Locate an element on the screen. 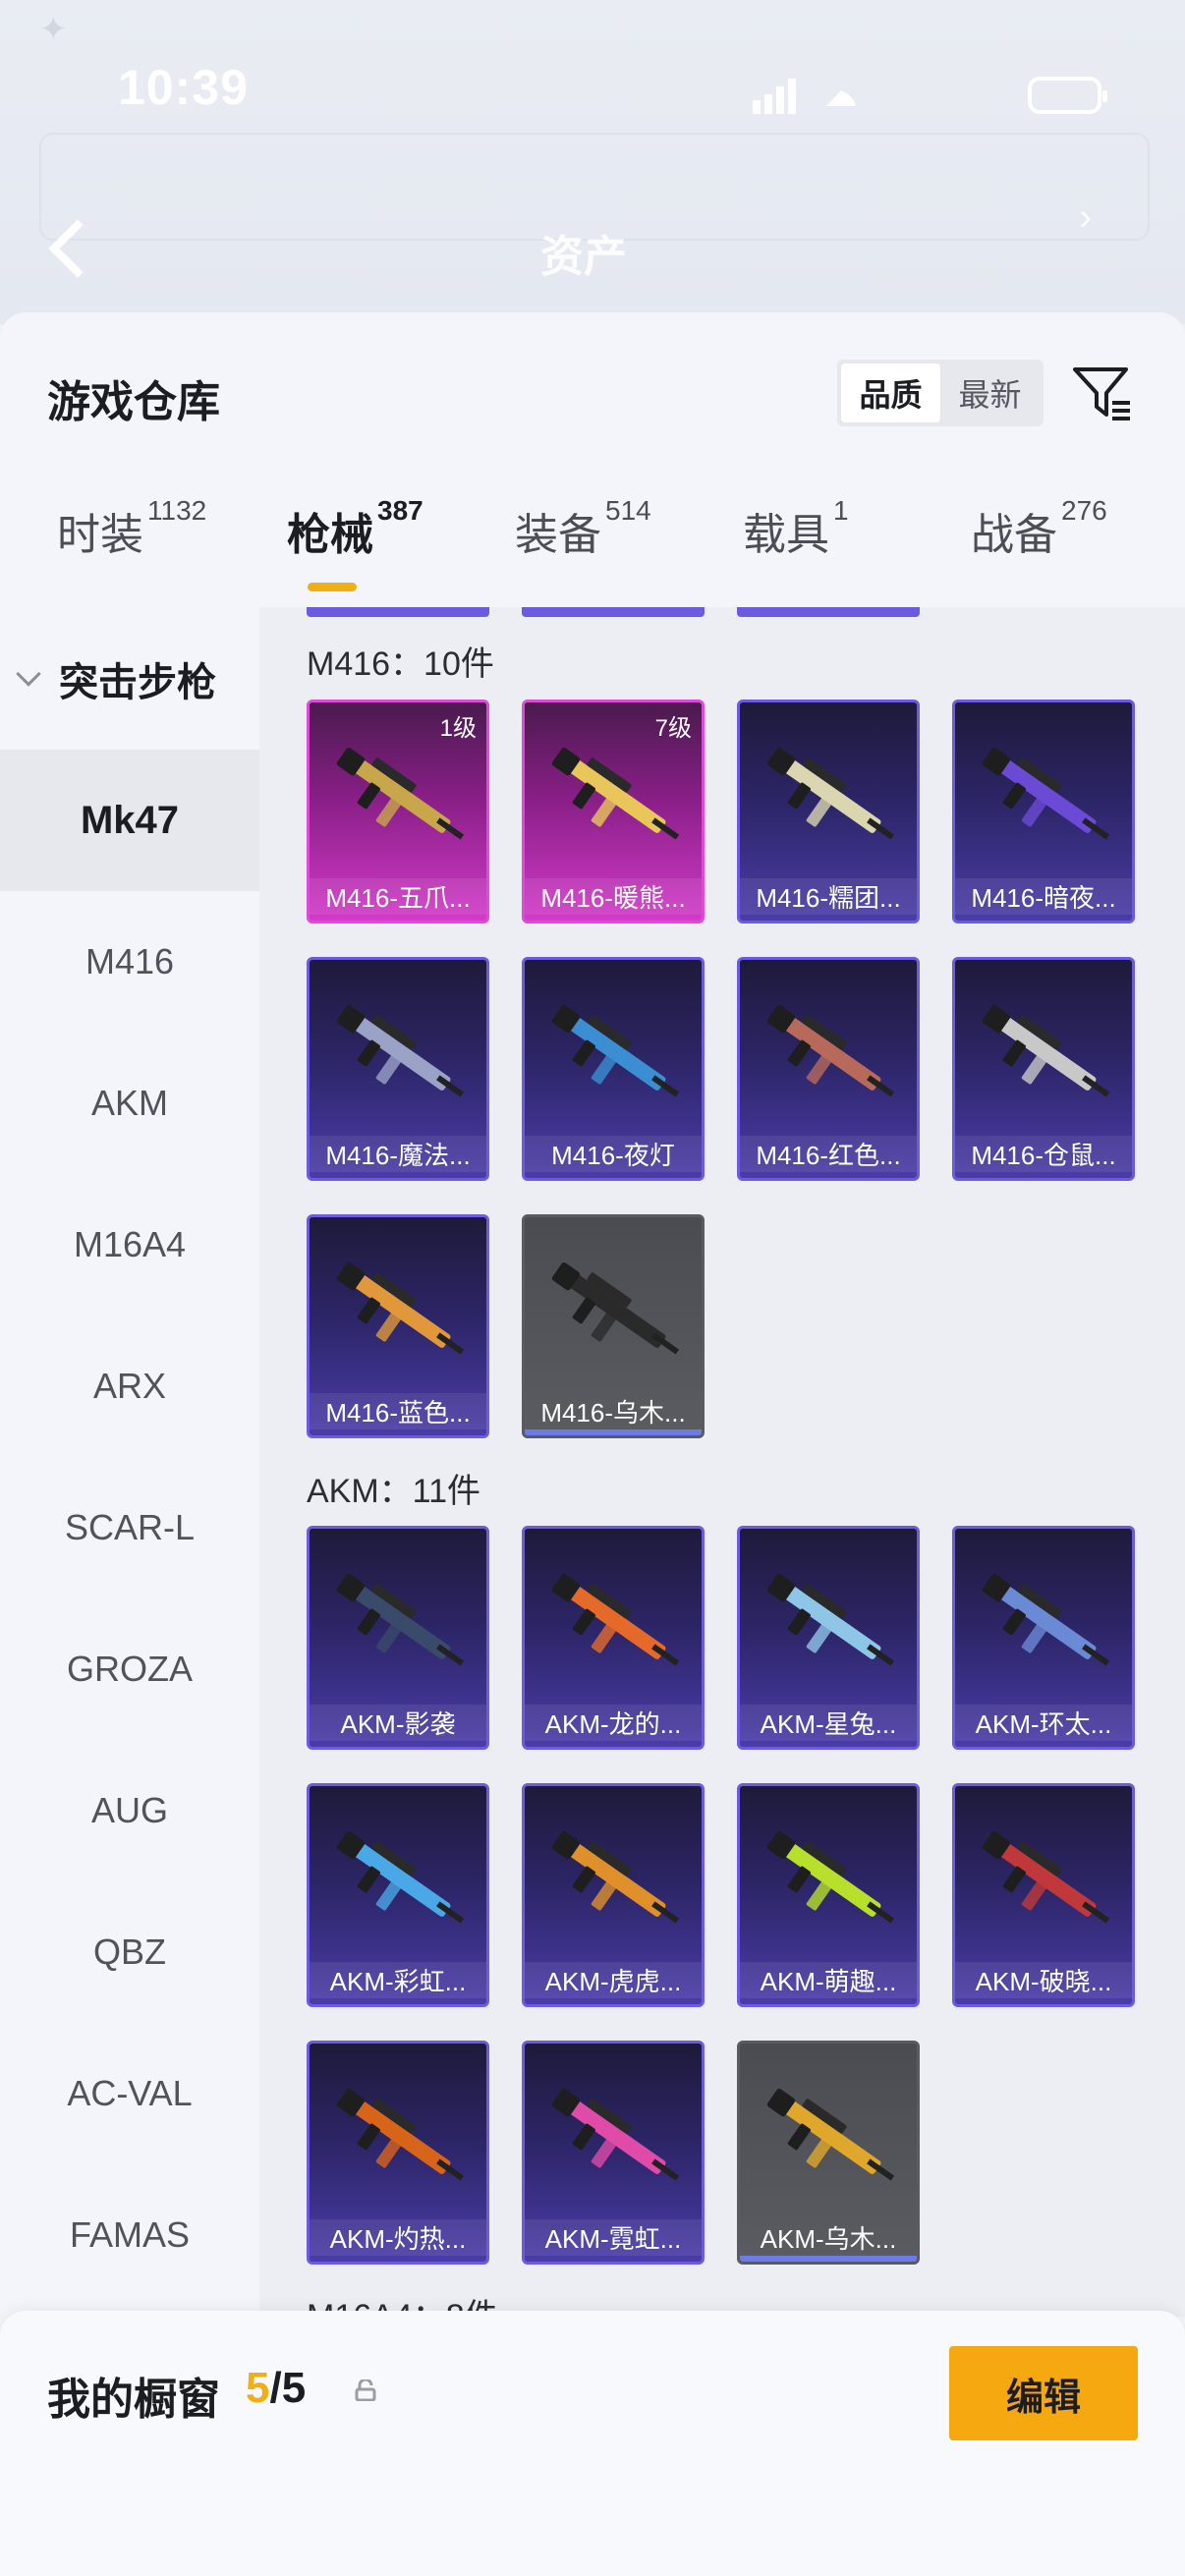 The height and width of the screenshot is (2576, 1185). sidebar-item-akm: AKM is located at coordinates (130, 1103).